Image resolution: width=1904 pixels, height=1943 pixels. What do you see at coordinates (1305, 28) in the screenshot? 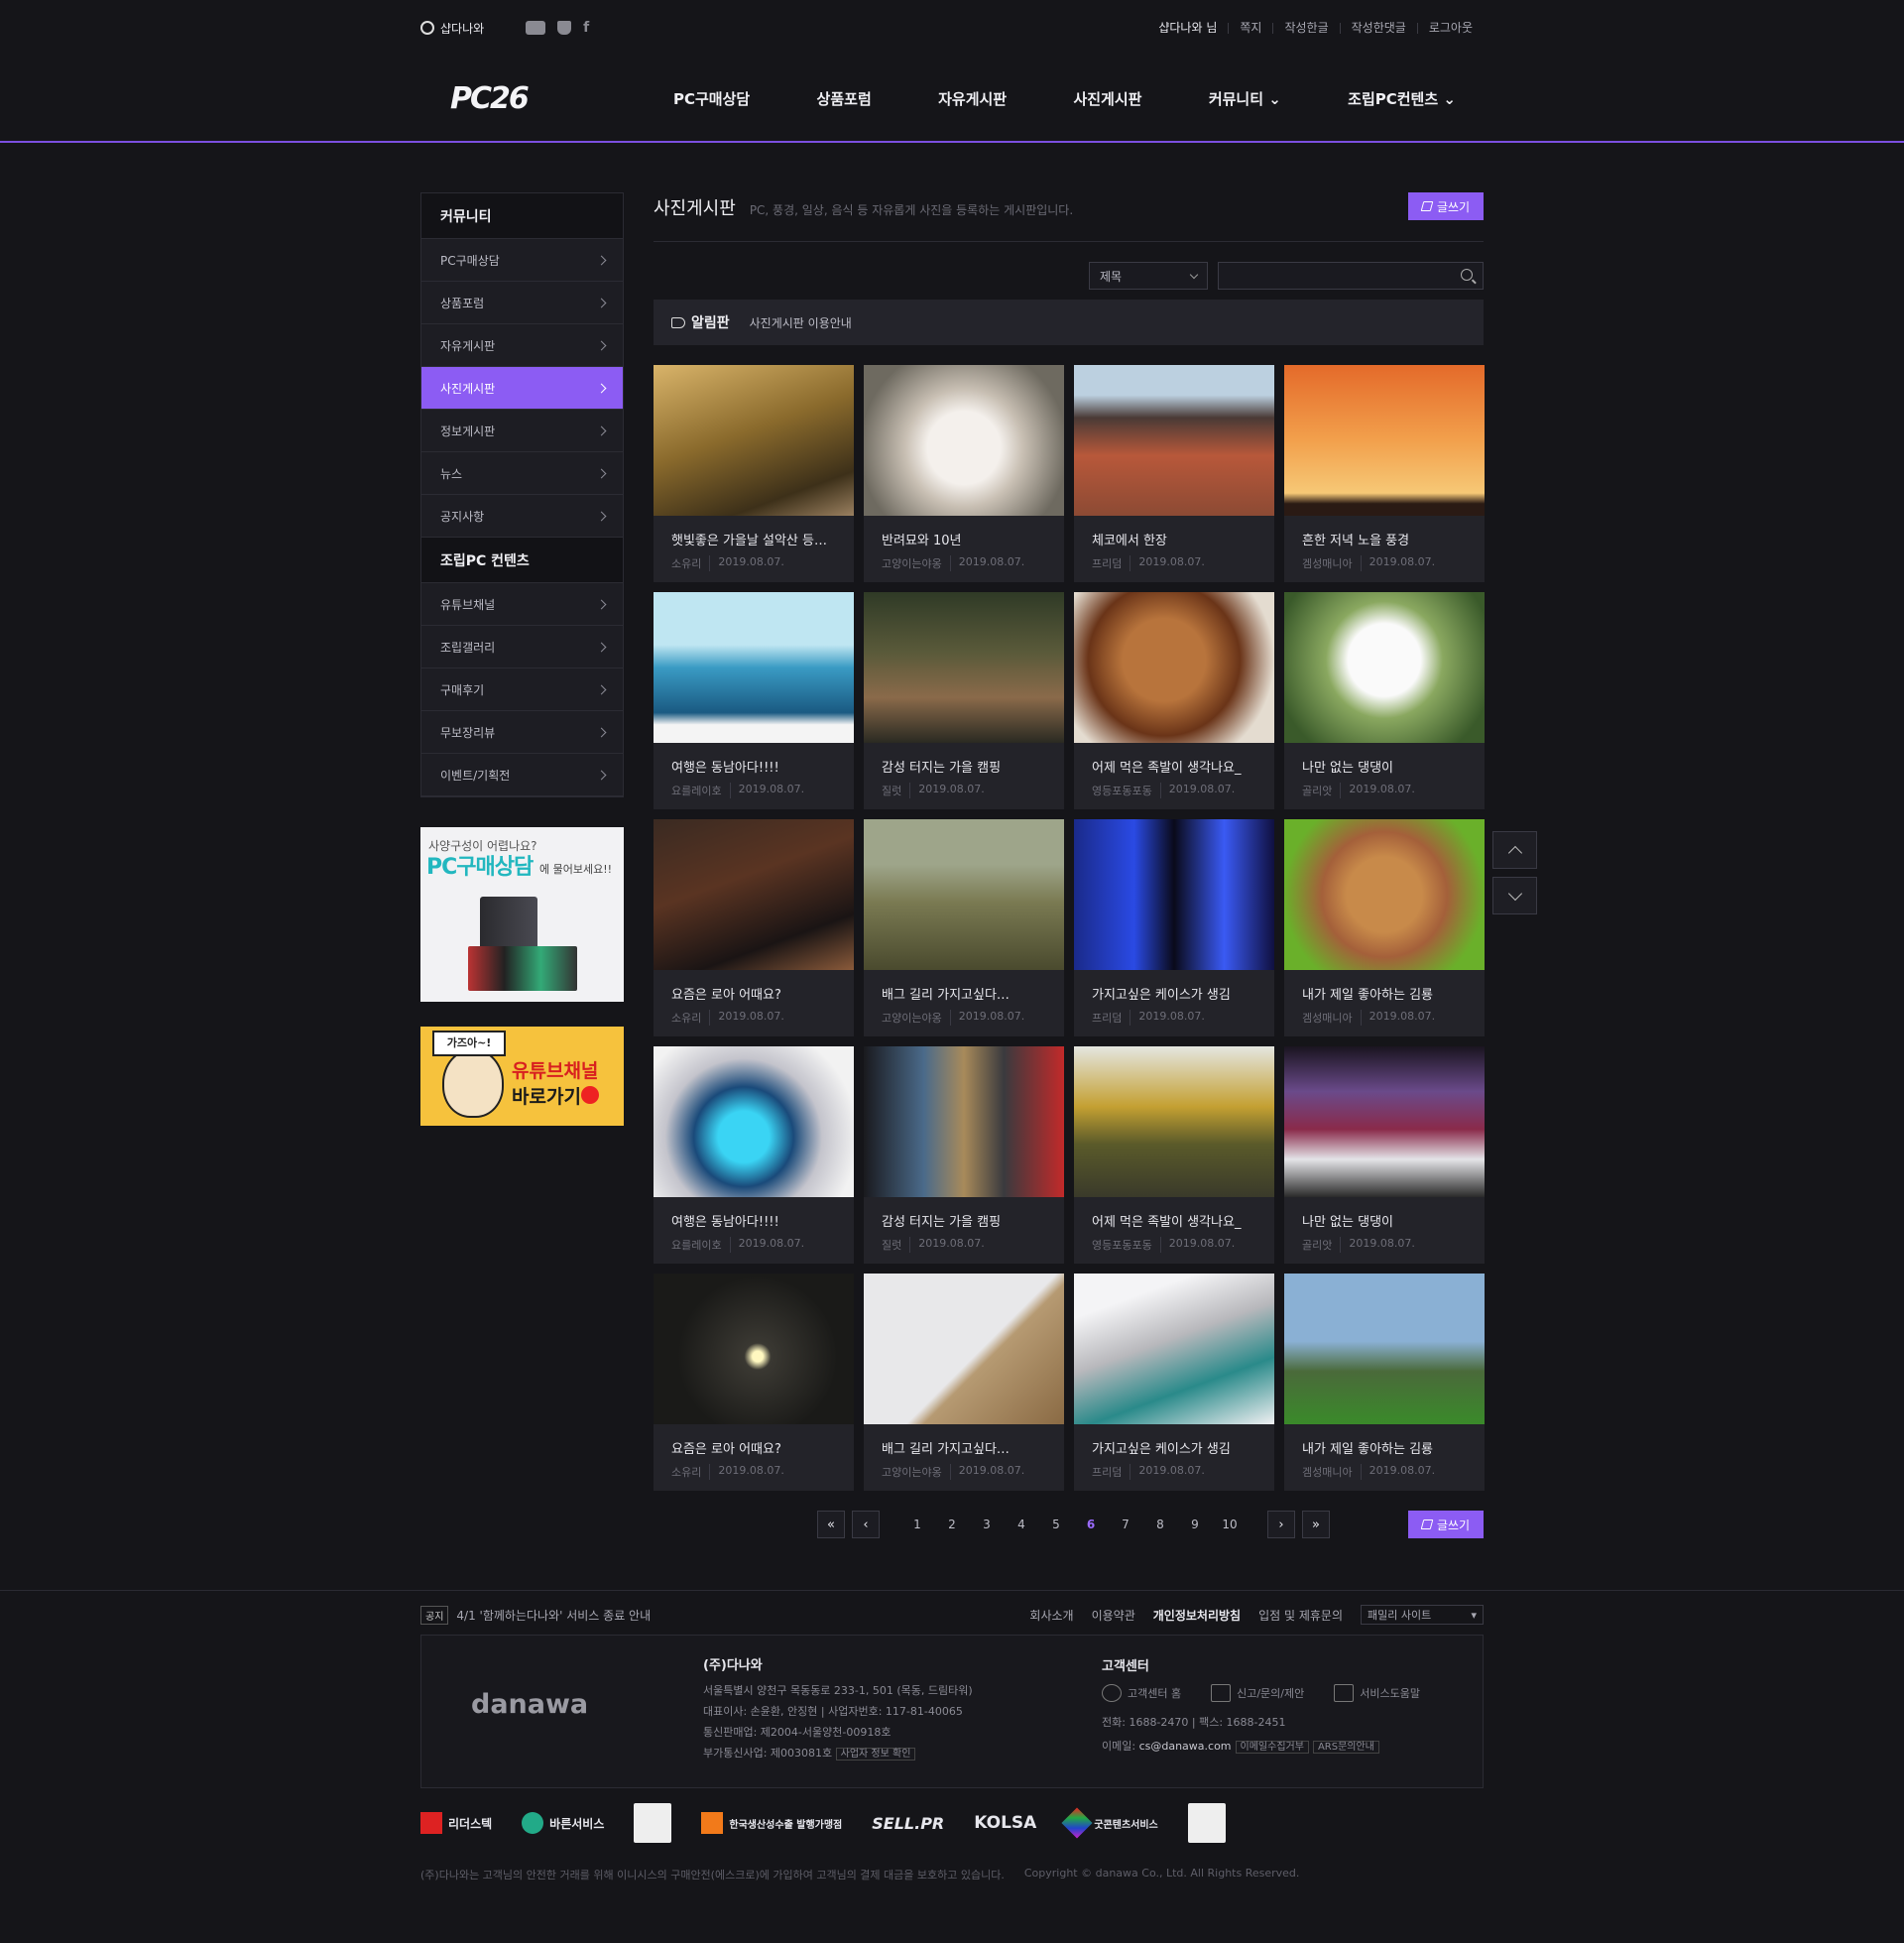
I see `my-posts-link: 작성한글` at bounding box center [1305, 28].